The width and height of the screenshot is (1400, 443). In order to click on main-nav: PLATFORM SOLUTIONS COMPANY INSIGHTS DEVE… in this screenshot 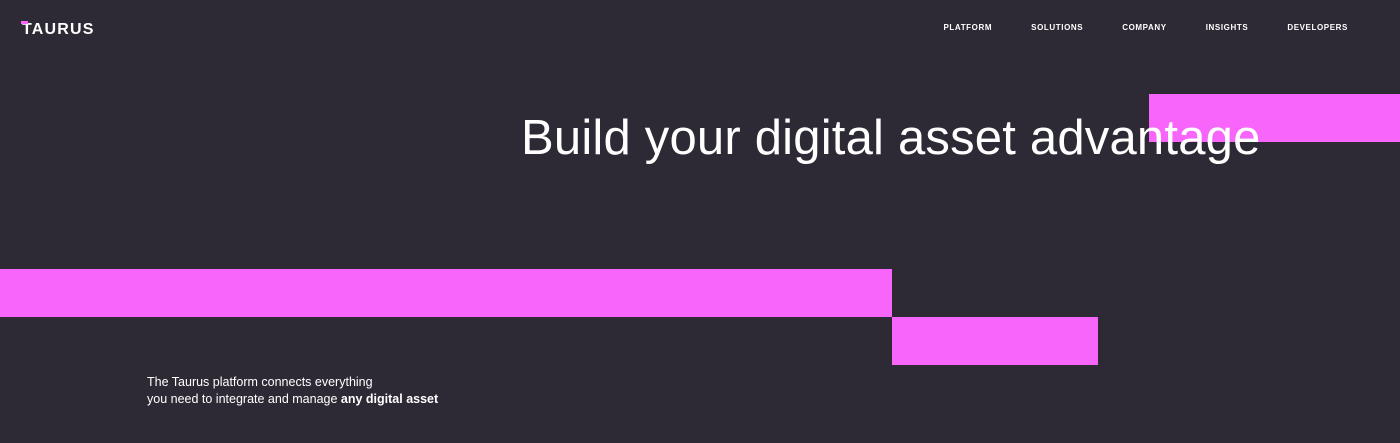, I will do `click(1126, 28)`.